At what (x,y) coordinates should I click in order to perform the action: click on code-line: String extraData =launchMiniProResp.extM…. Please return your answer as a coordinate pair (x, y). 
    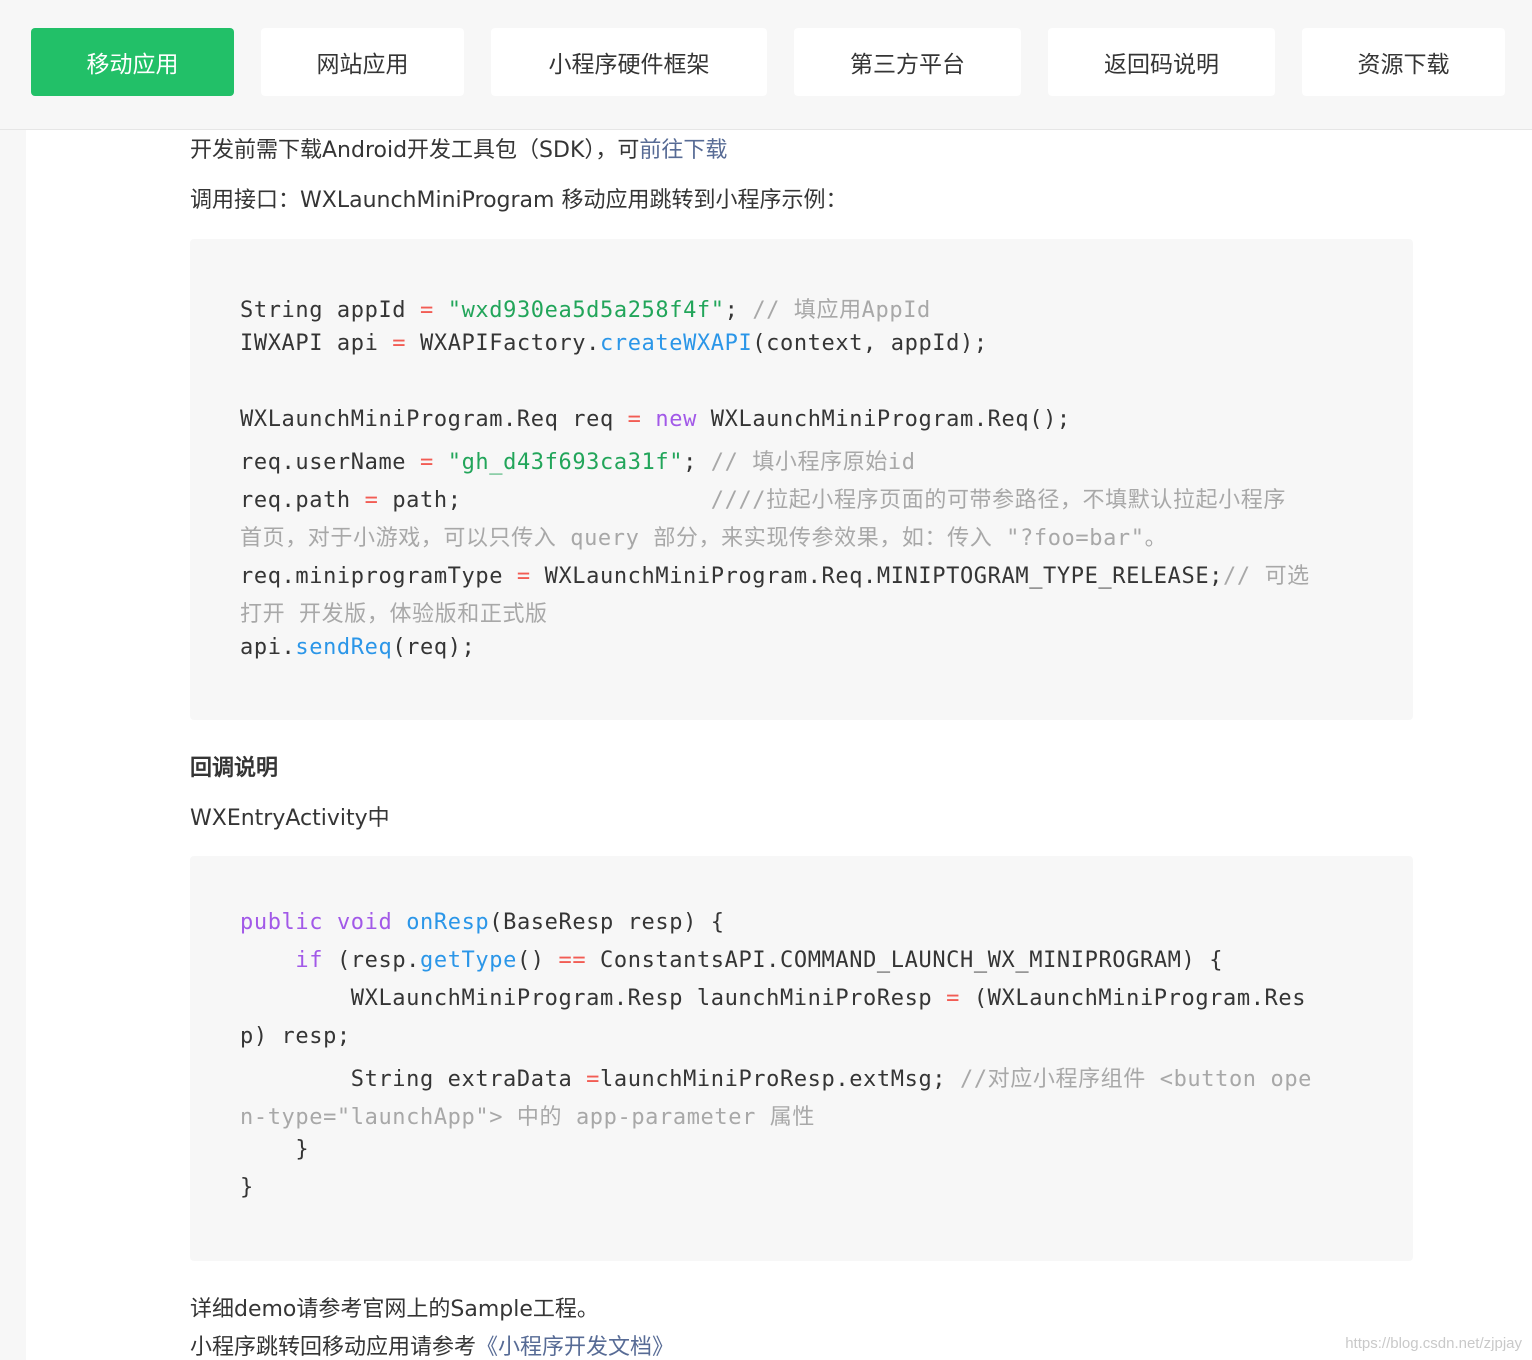
    Looking at the image, I should click on (776, 1079).